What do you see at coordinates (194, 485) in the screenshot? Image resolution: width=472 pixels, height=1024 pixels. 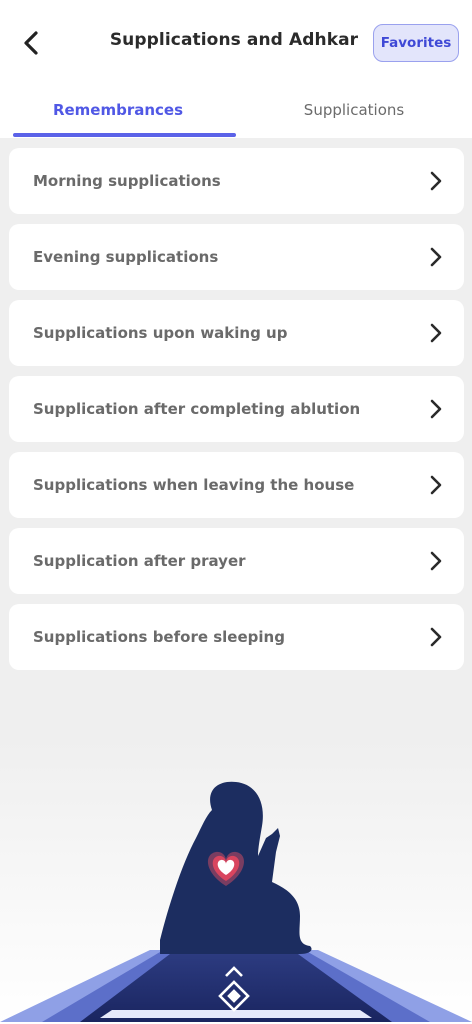 I see `list-item-label: Supplications when leaving the house` at bounding box center [194, 485].